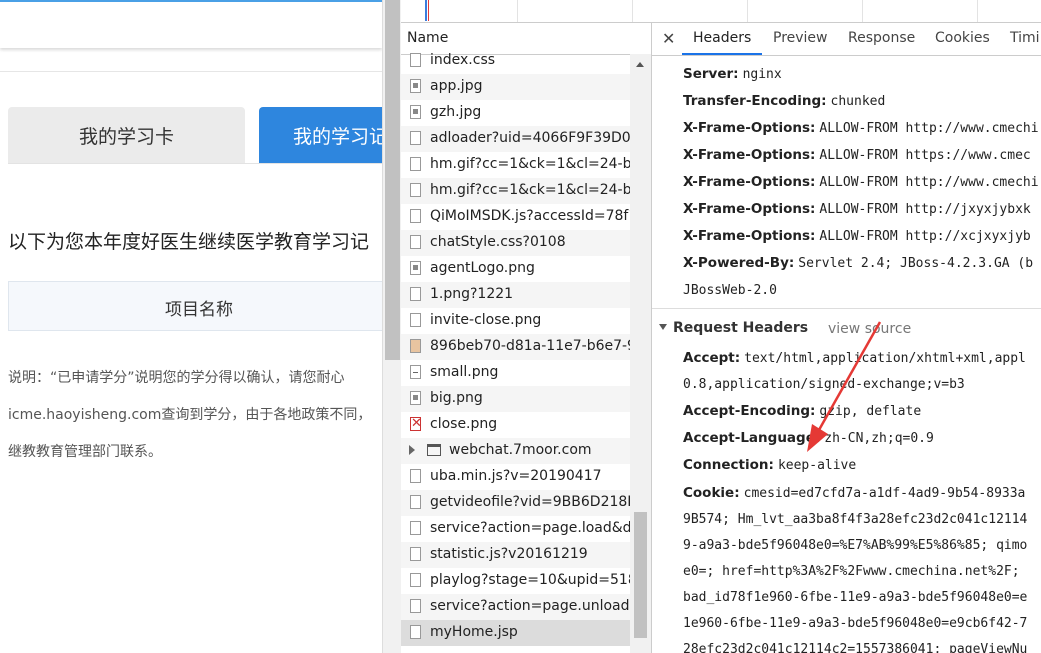  I want to click on request-row: myHome.jsp, so click(515, 633).